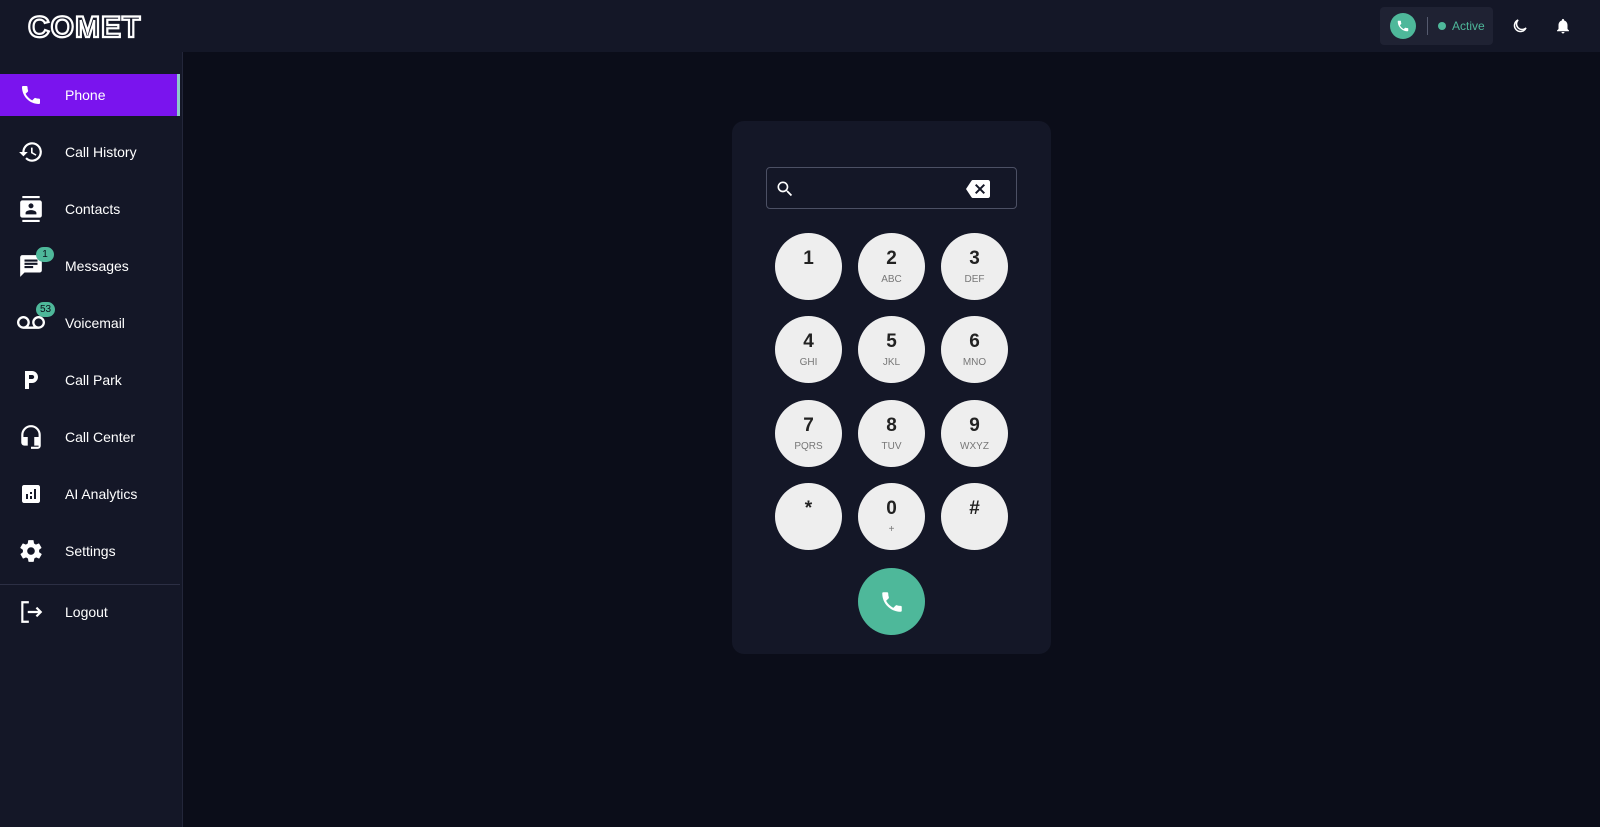  What do you see at coordinates (31, 152) in the screenshot?
I see `history-icon` at bounding box center [31, 152].